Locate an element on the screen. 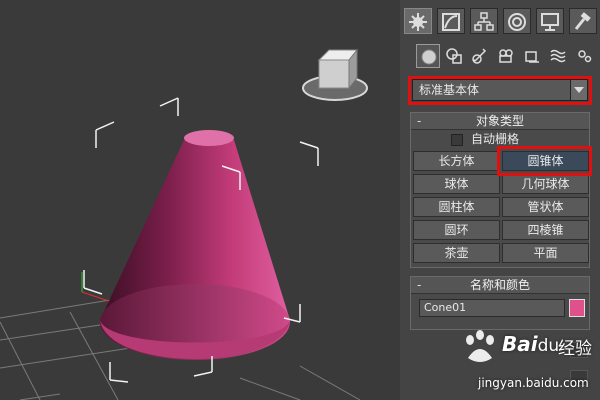 The height and width of the screenshot is (400, 600). systems-button is located at coordinates (584, 56).